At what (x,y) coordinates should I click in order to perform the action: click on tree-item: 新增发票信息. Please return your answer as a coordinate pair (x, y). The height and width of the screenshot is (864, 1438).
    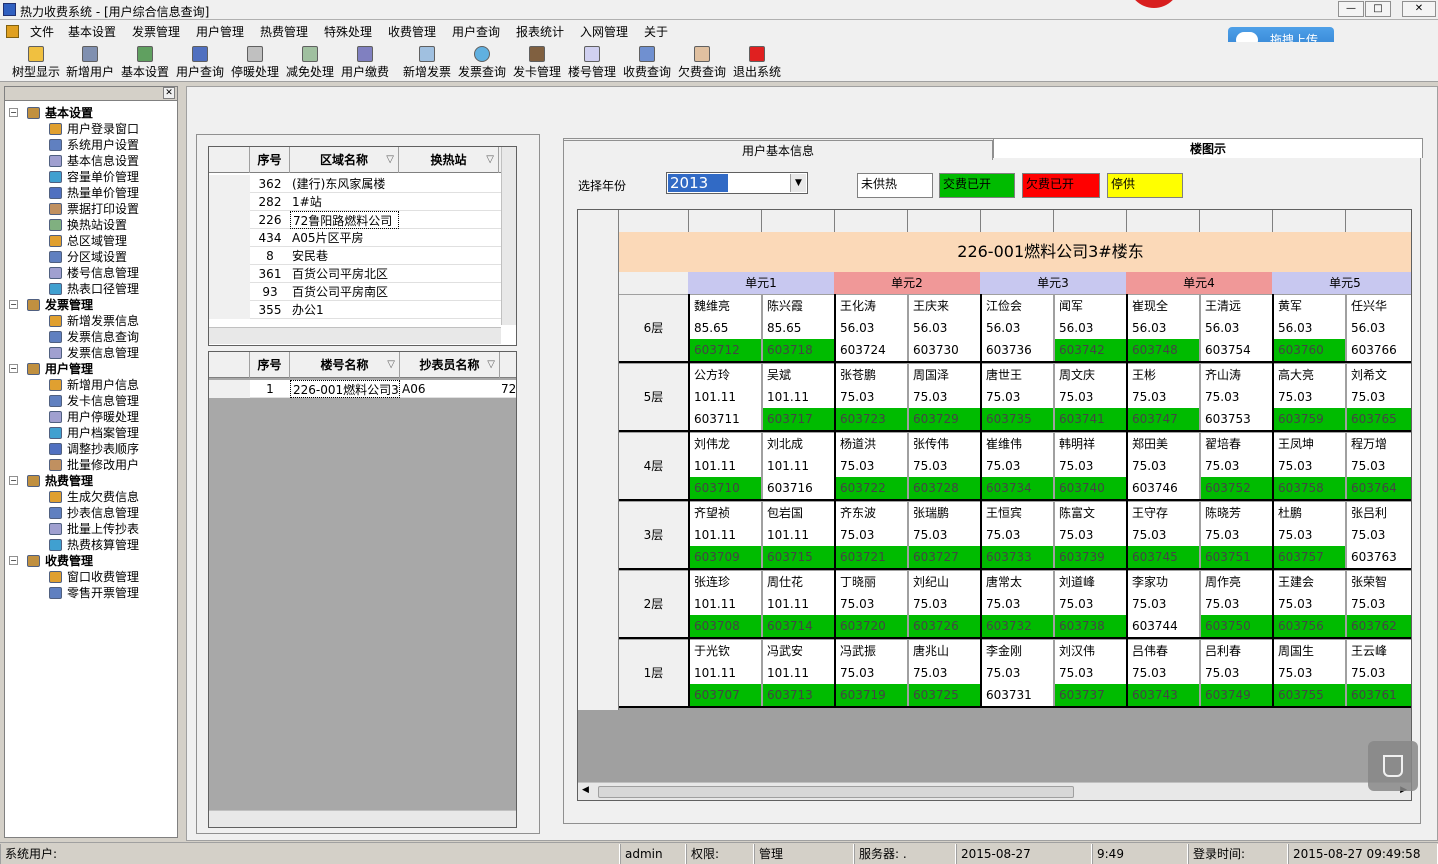
    Looking at the image, I should click on (91, 321).